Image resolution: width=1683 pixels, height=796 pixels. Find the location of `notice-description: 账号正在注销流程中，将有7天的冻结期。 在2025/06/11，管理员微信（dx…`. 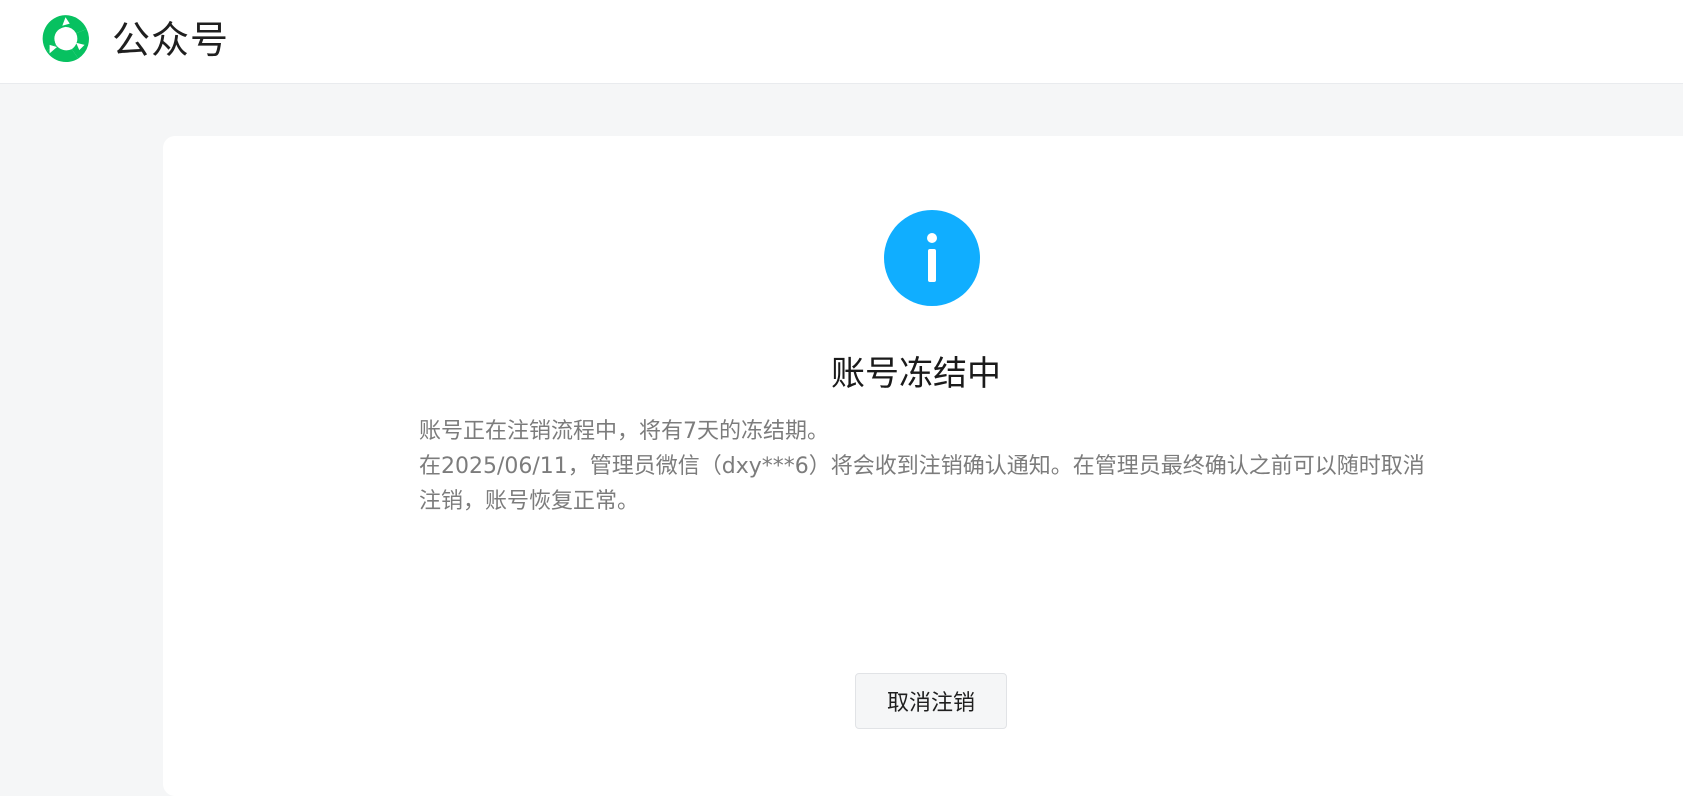

notice-description: 账号正在注销流程中，将有7天的冻结期。 在2025/06/11，管理员微信（dx… is located at coordinates (924, 466).